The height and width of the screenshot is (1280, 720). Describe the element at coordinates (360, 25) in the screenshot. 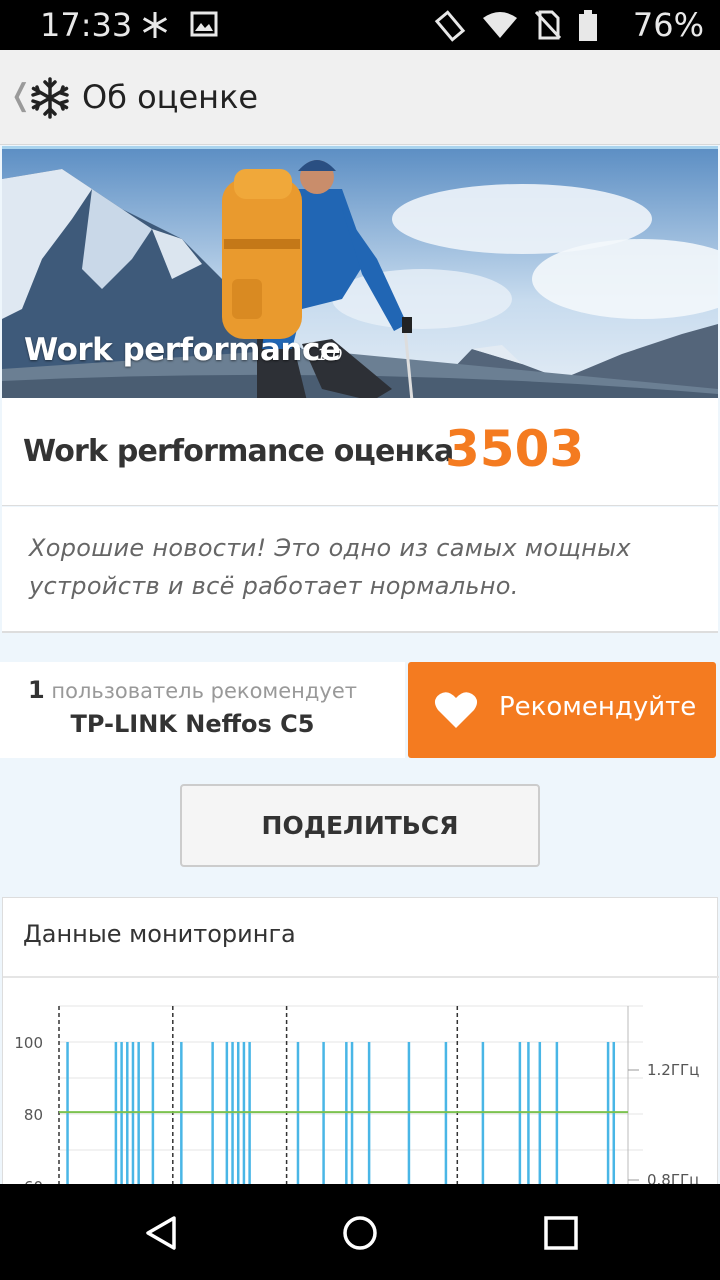

I see `status-bar: 17:33 76%` at that location.